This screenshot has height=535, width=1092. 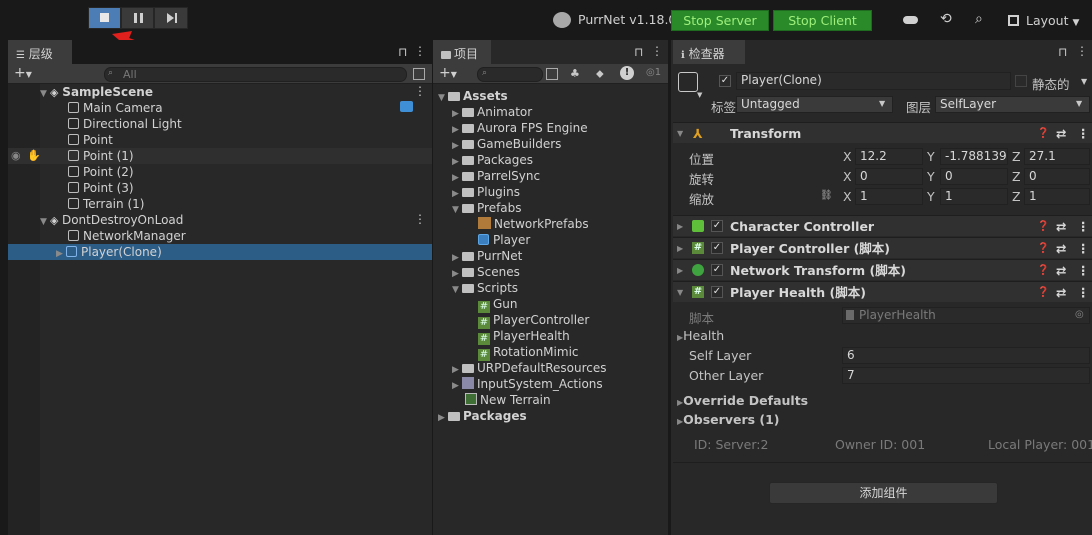 I want to click on tag-dropdown: Untagged, so click(x=814, y=104).